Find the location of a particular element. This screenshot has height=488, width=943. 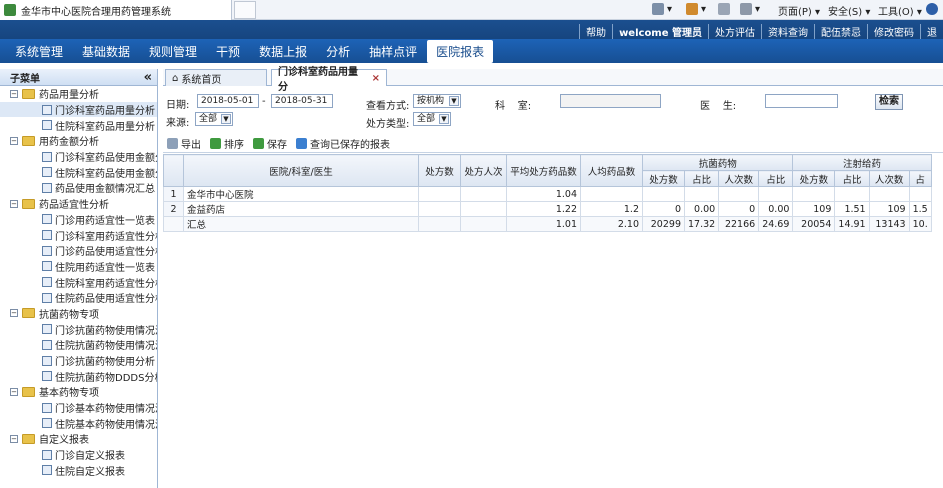

sidebar-item-label: 门诊药品使用适宜性分析 is located at coordinates (106, 253).